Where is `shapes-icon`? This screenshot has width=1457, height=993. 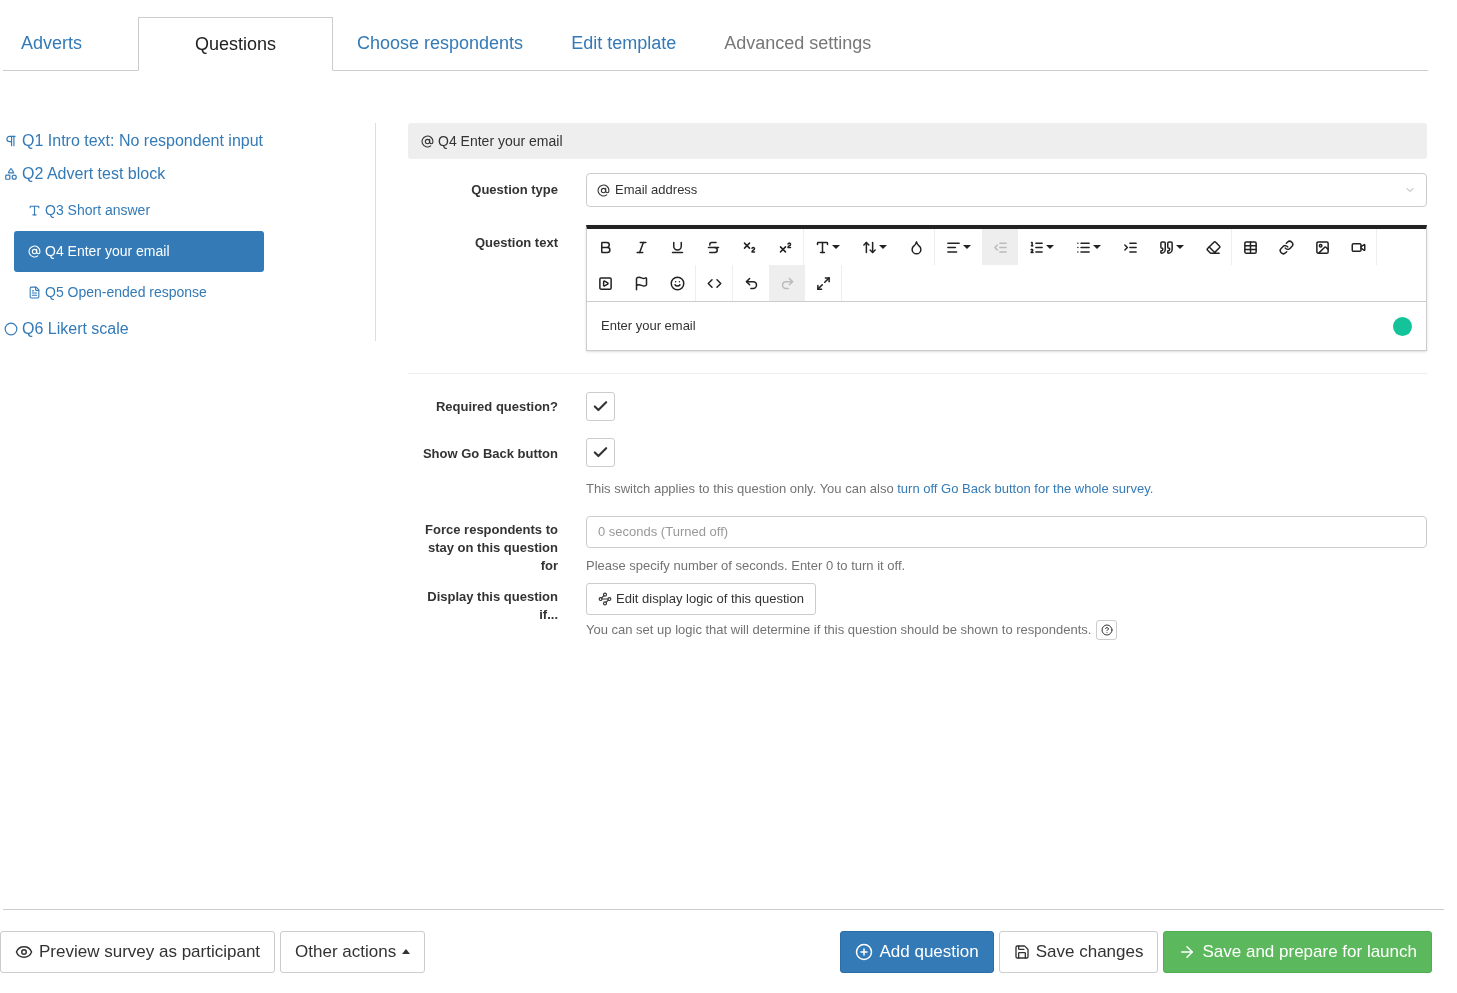 shapes-icon is located at coordinates (11, 174).